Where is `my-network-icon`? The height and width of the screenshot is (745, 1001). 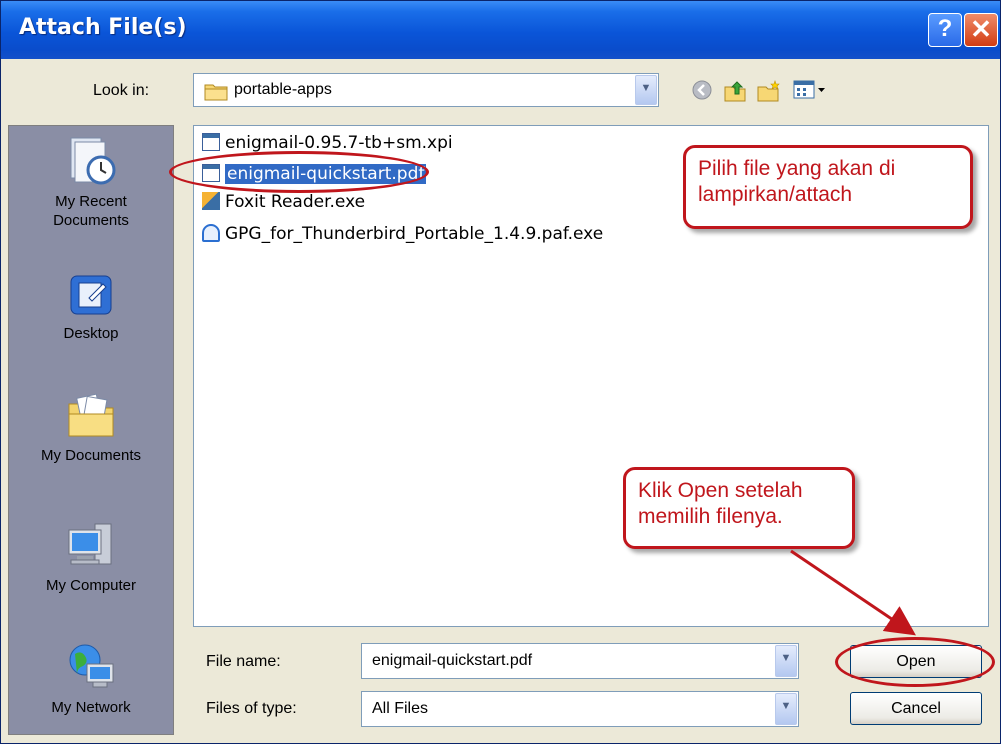 my-network-icon is located at coordinates (91, 666).